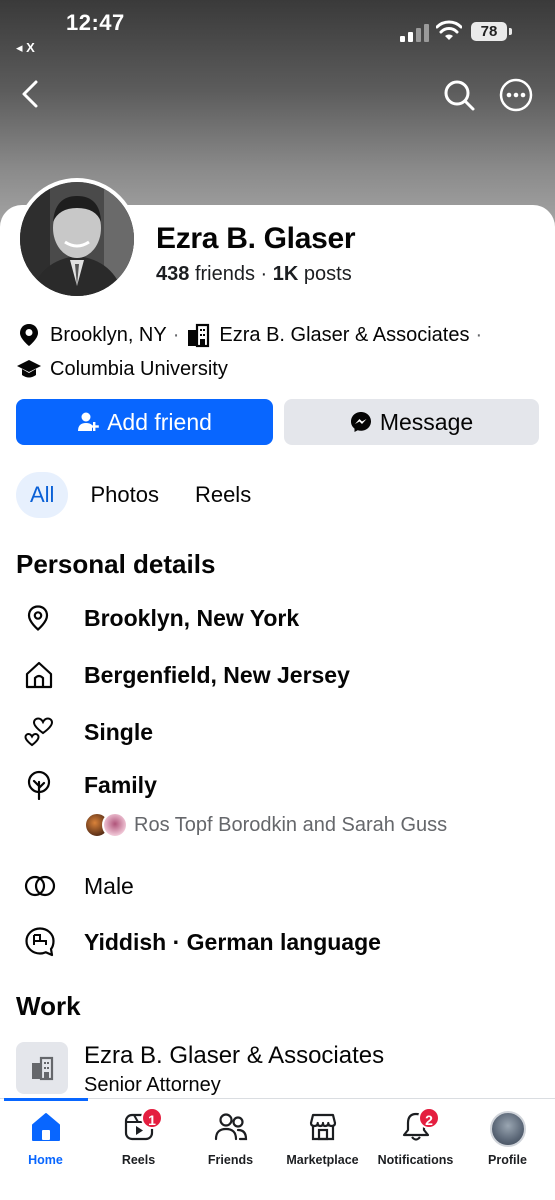 The width and height of the screenshot is (555, 1200). I want to click on intro-workplace: Ezra B. Glaser & Associates, so click(344, 335).